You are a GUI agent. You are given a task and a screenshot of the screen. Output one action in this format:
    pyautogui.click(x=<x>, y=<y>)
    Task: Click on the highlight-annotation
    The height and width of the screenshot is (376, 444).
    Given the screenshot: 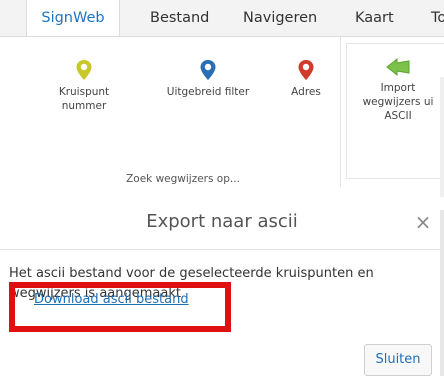 What is the action you would take?
    pyautogui.click(x=120, y=307)
    